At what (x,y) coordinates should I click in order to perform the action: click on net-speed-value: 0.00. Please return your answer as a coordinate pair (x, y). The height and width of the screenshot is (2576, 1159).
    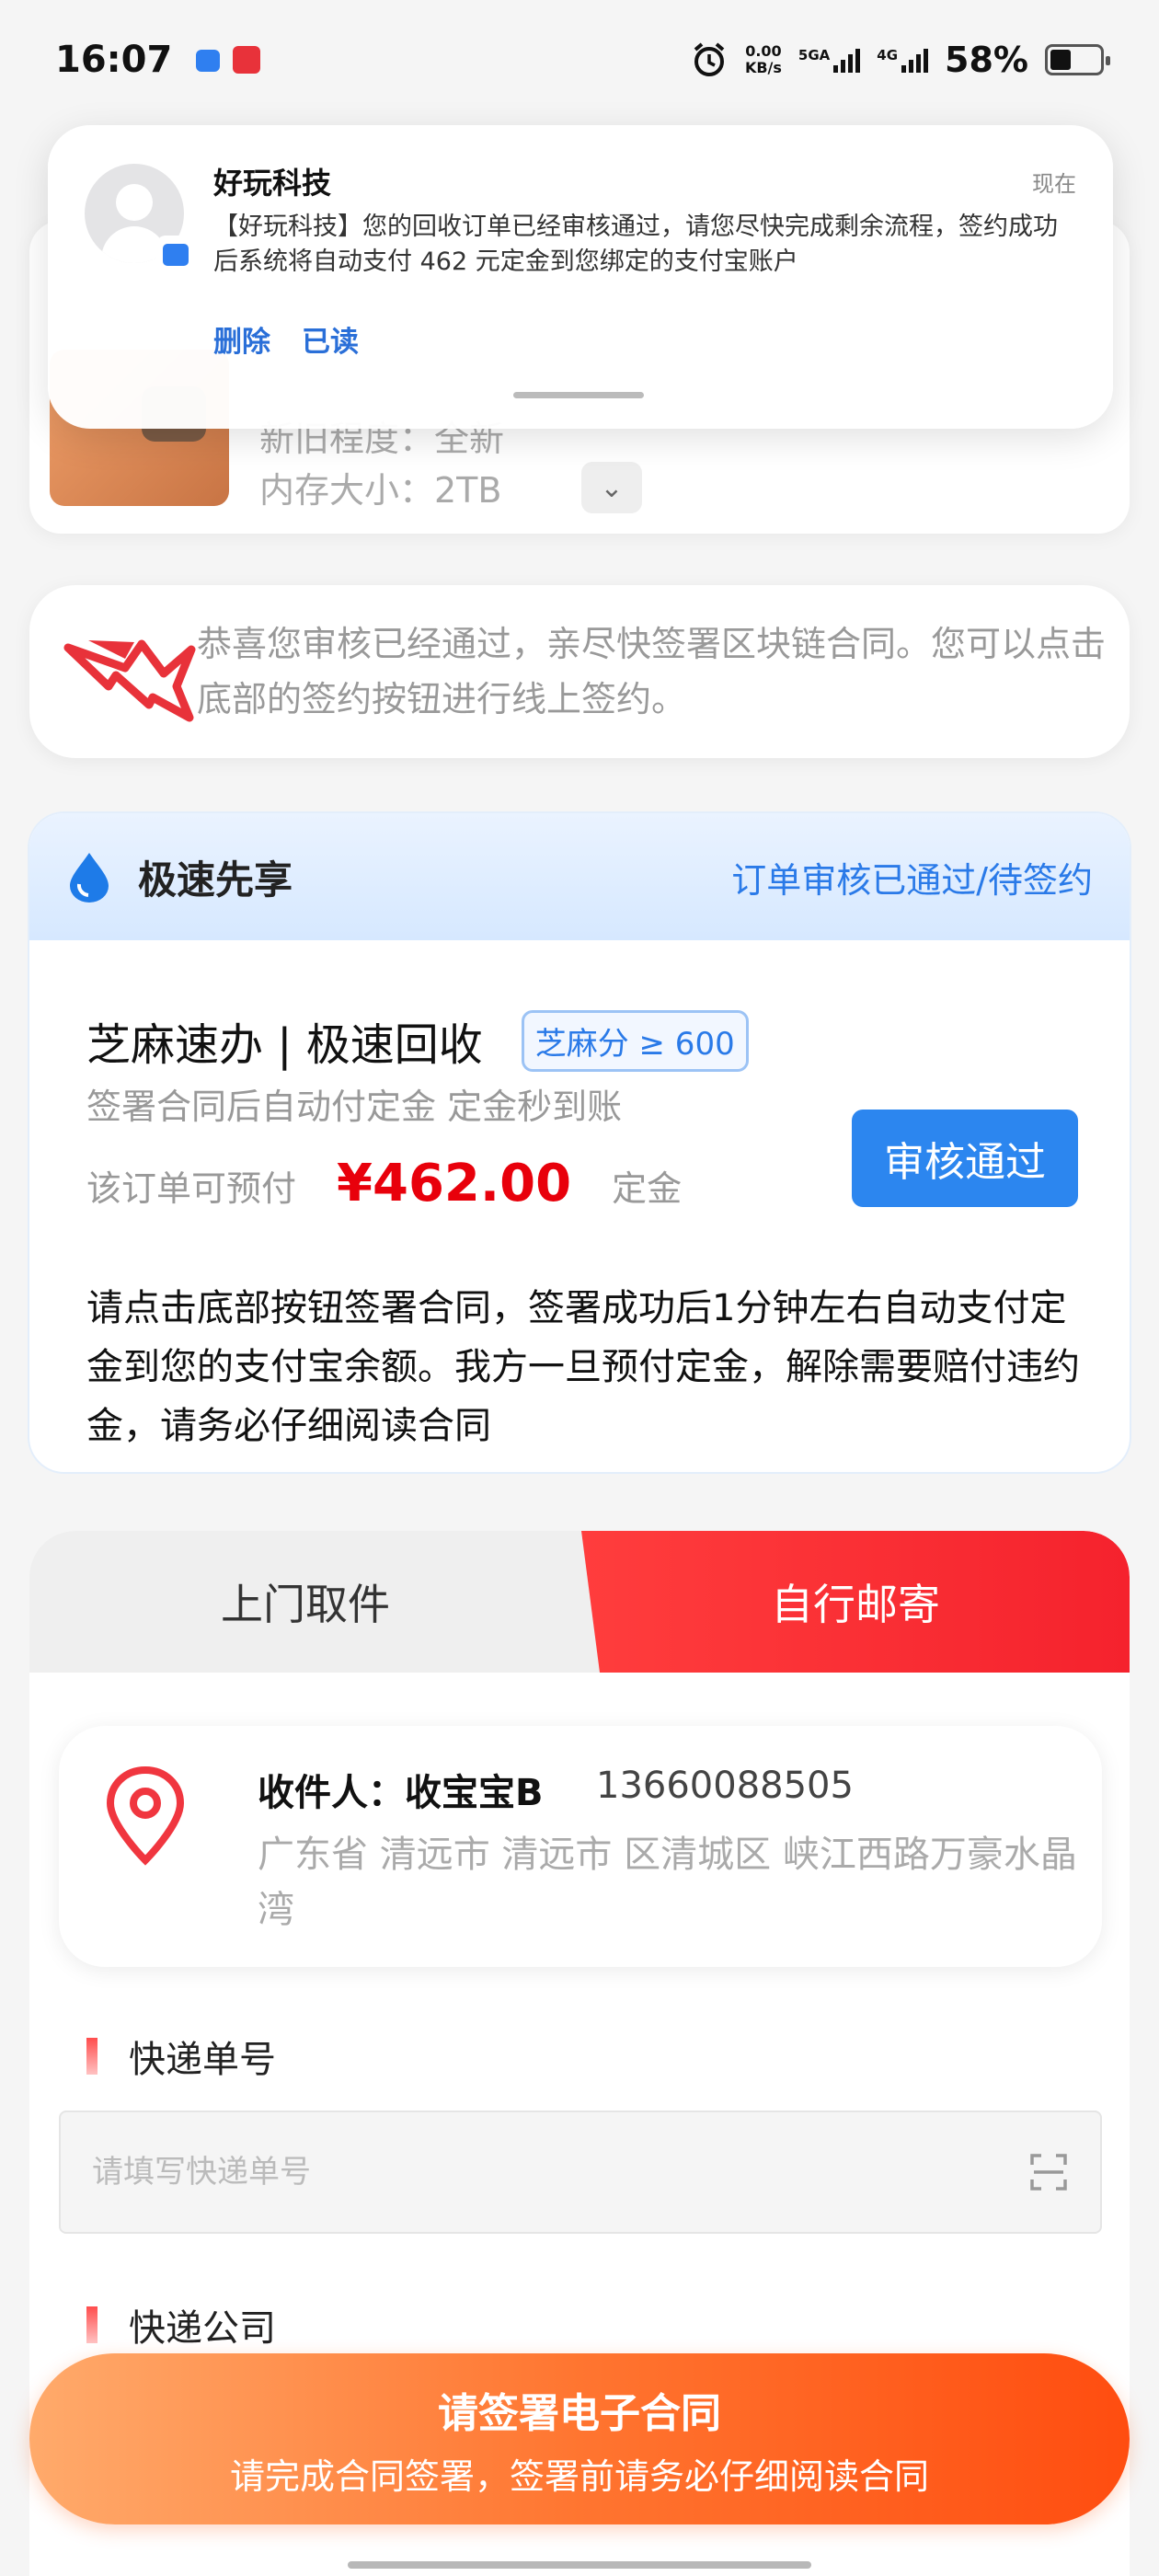
    Looking at the image, I should click on (763, 51).